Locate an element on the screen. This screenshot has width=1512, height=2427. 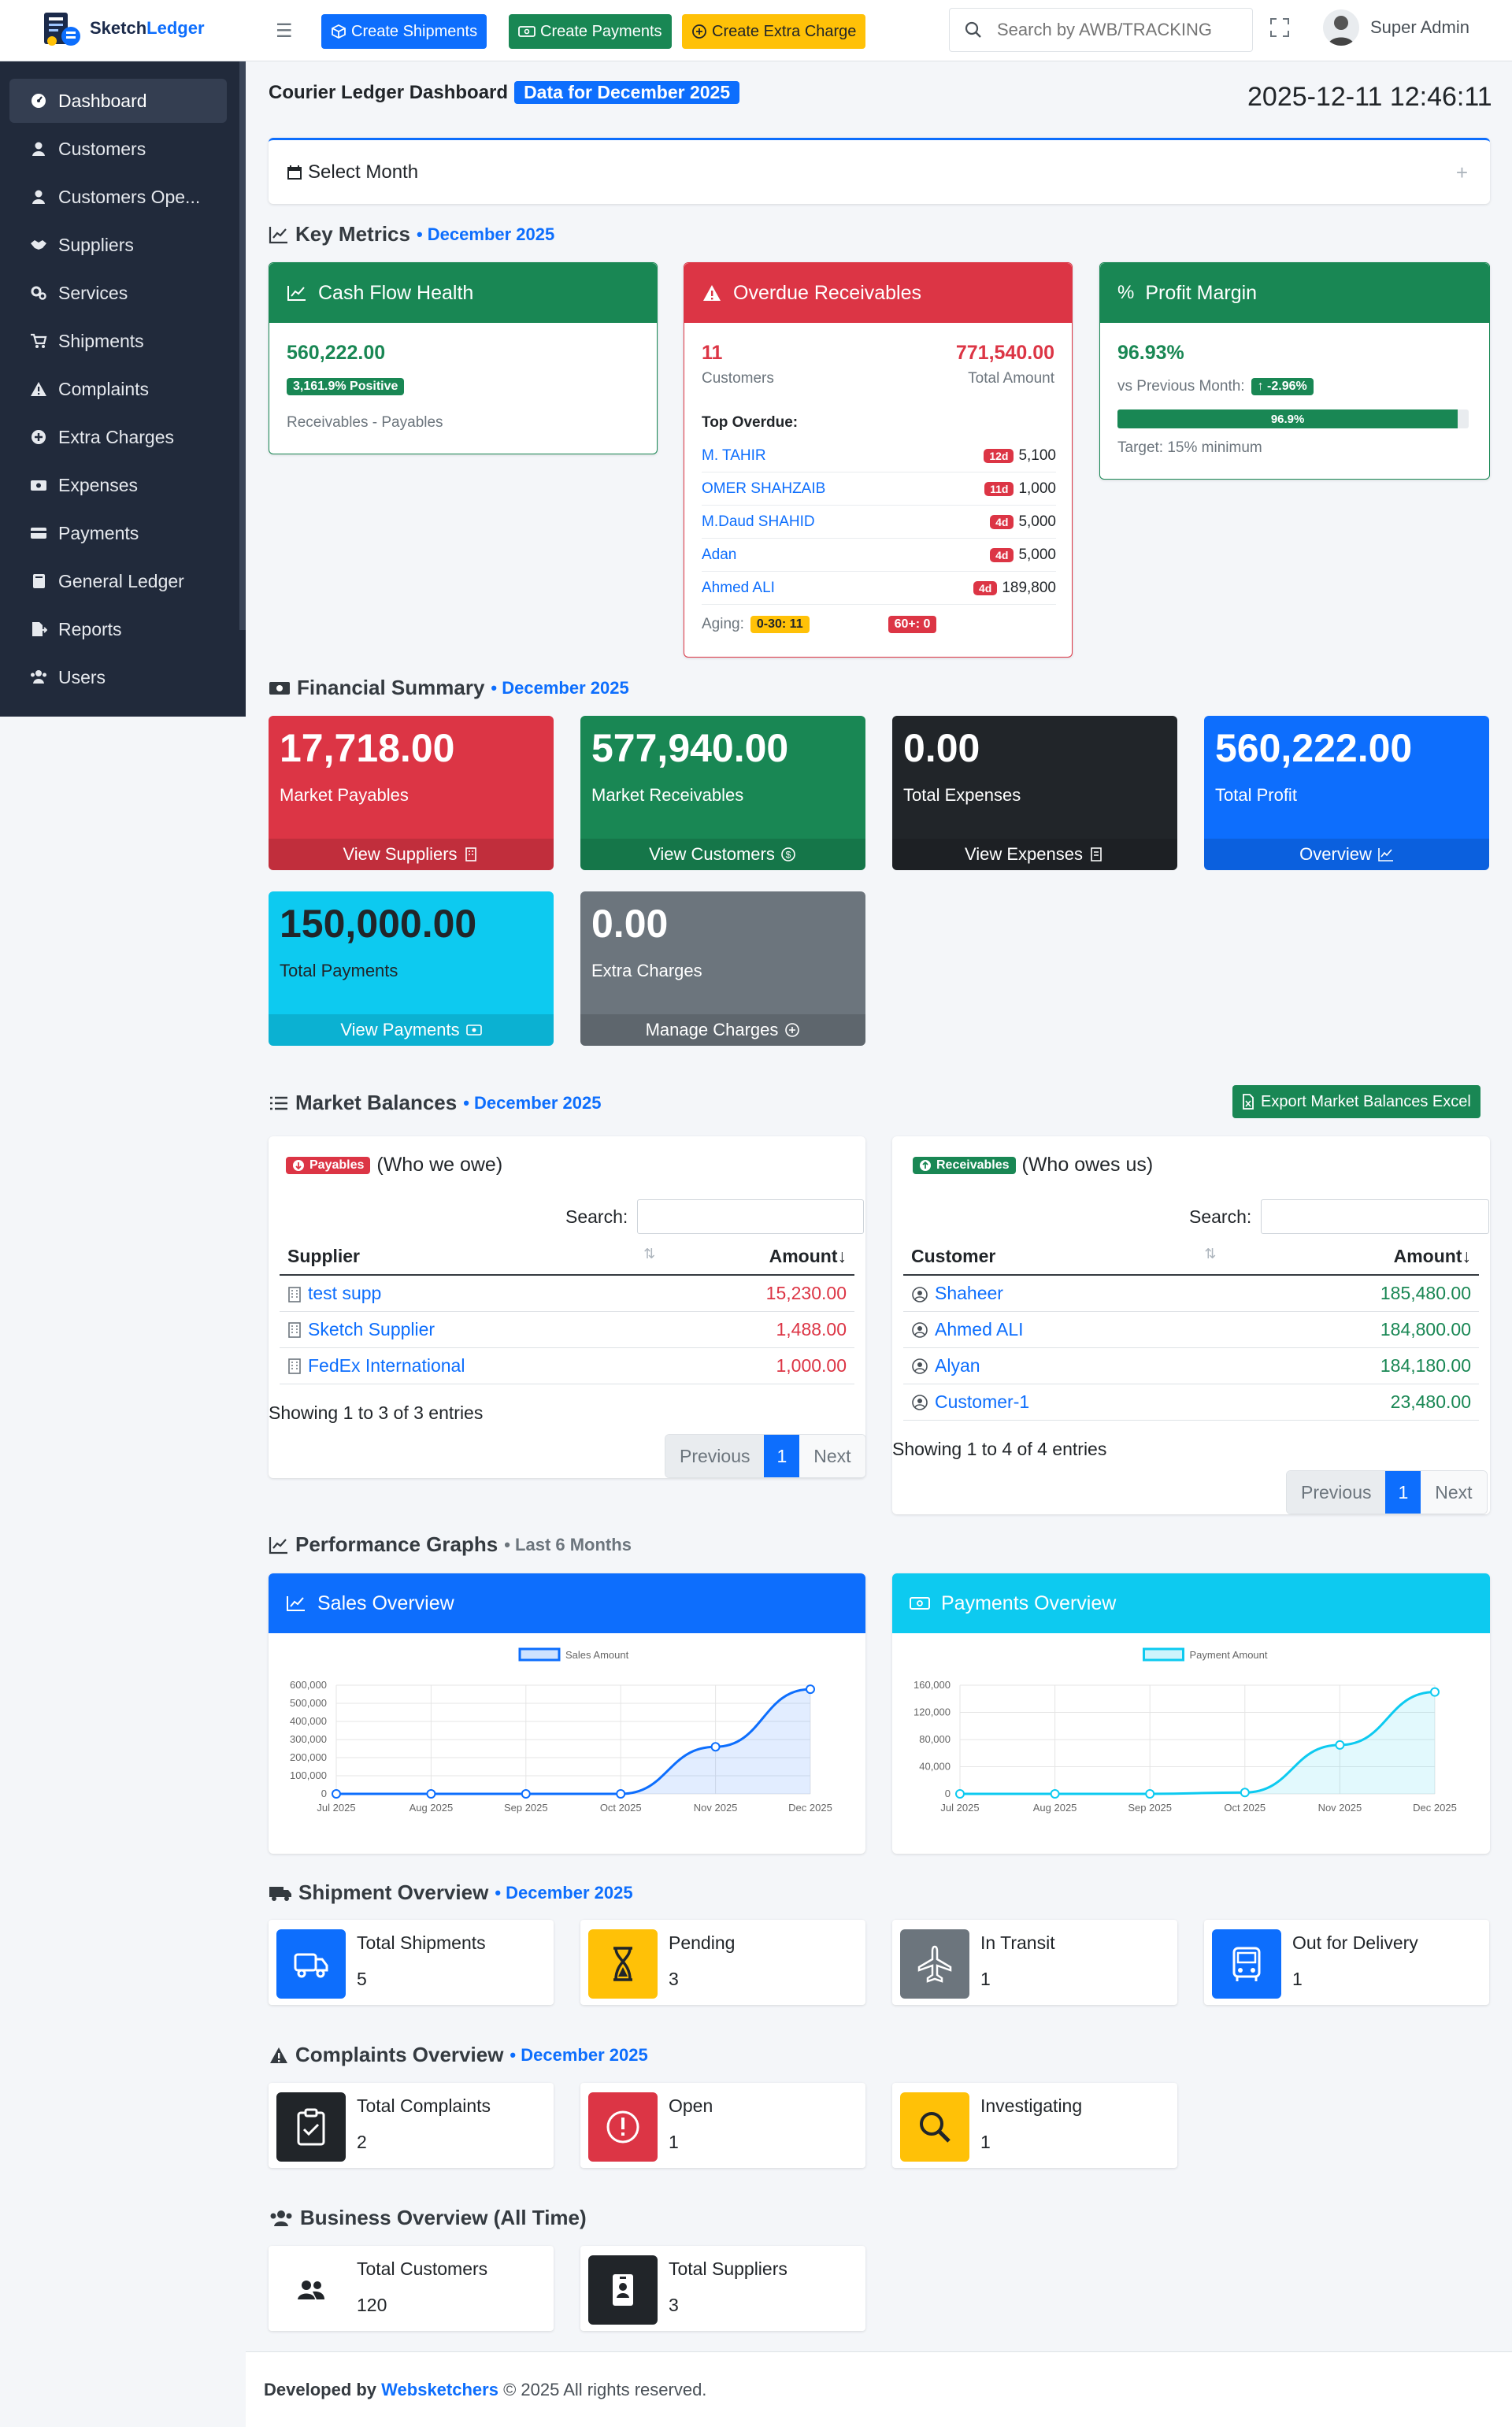
entity-link: Shaheer is located at coordinates (969, 1293).